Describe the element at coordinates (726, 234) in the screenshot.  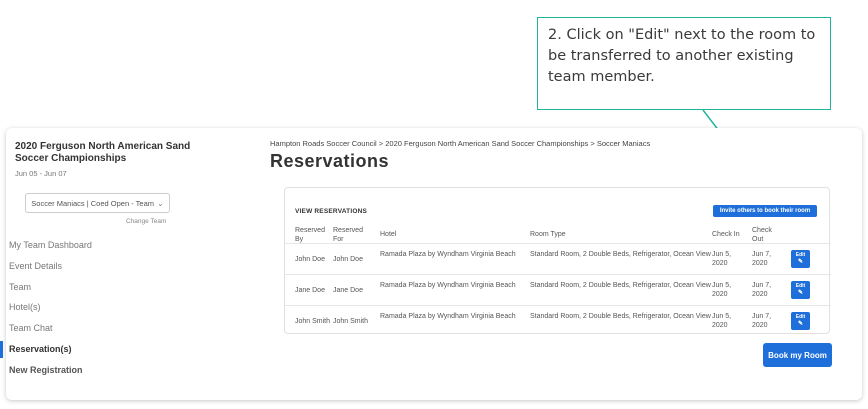
I see `column-header-check-in: Check In` at that location.